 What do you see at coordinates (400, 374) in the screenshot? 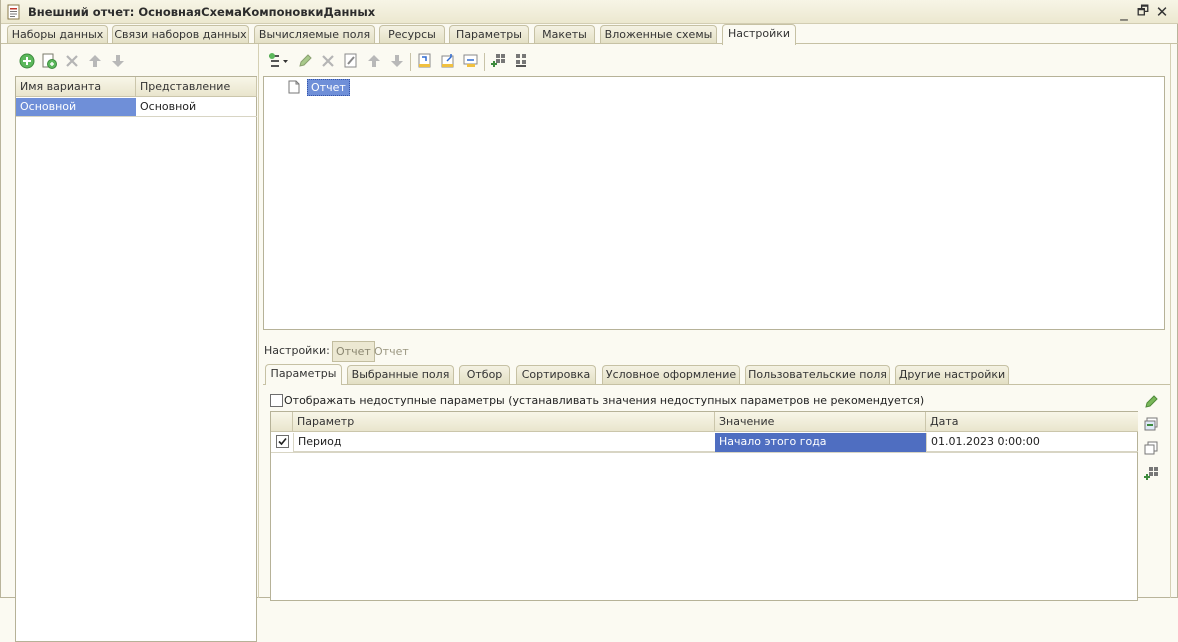
I see `subtab-selected-fields: Выбранные поля` at bounding box center [400, 374].